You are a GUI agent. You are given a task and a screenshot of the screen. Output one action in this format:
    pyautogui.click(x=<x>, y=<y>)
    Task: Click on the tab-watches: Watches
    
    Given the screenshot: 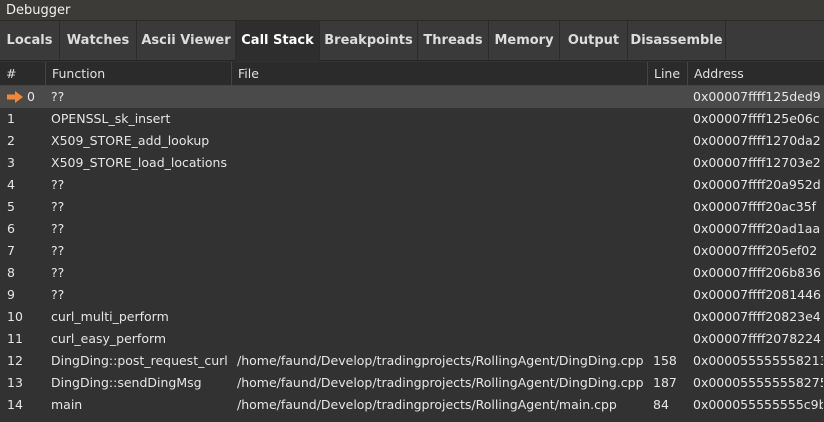 What is the action you would take?
    pyautogui.click(x=98, y=40)
    